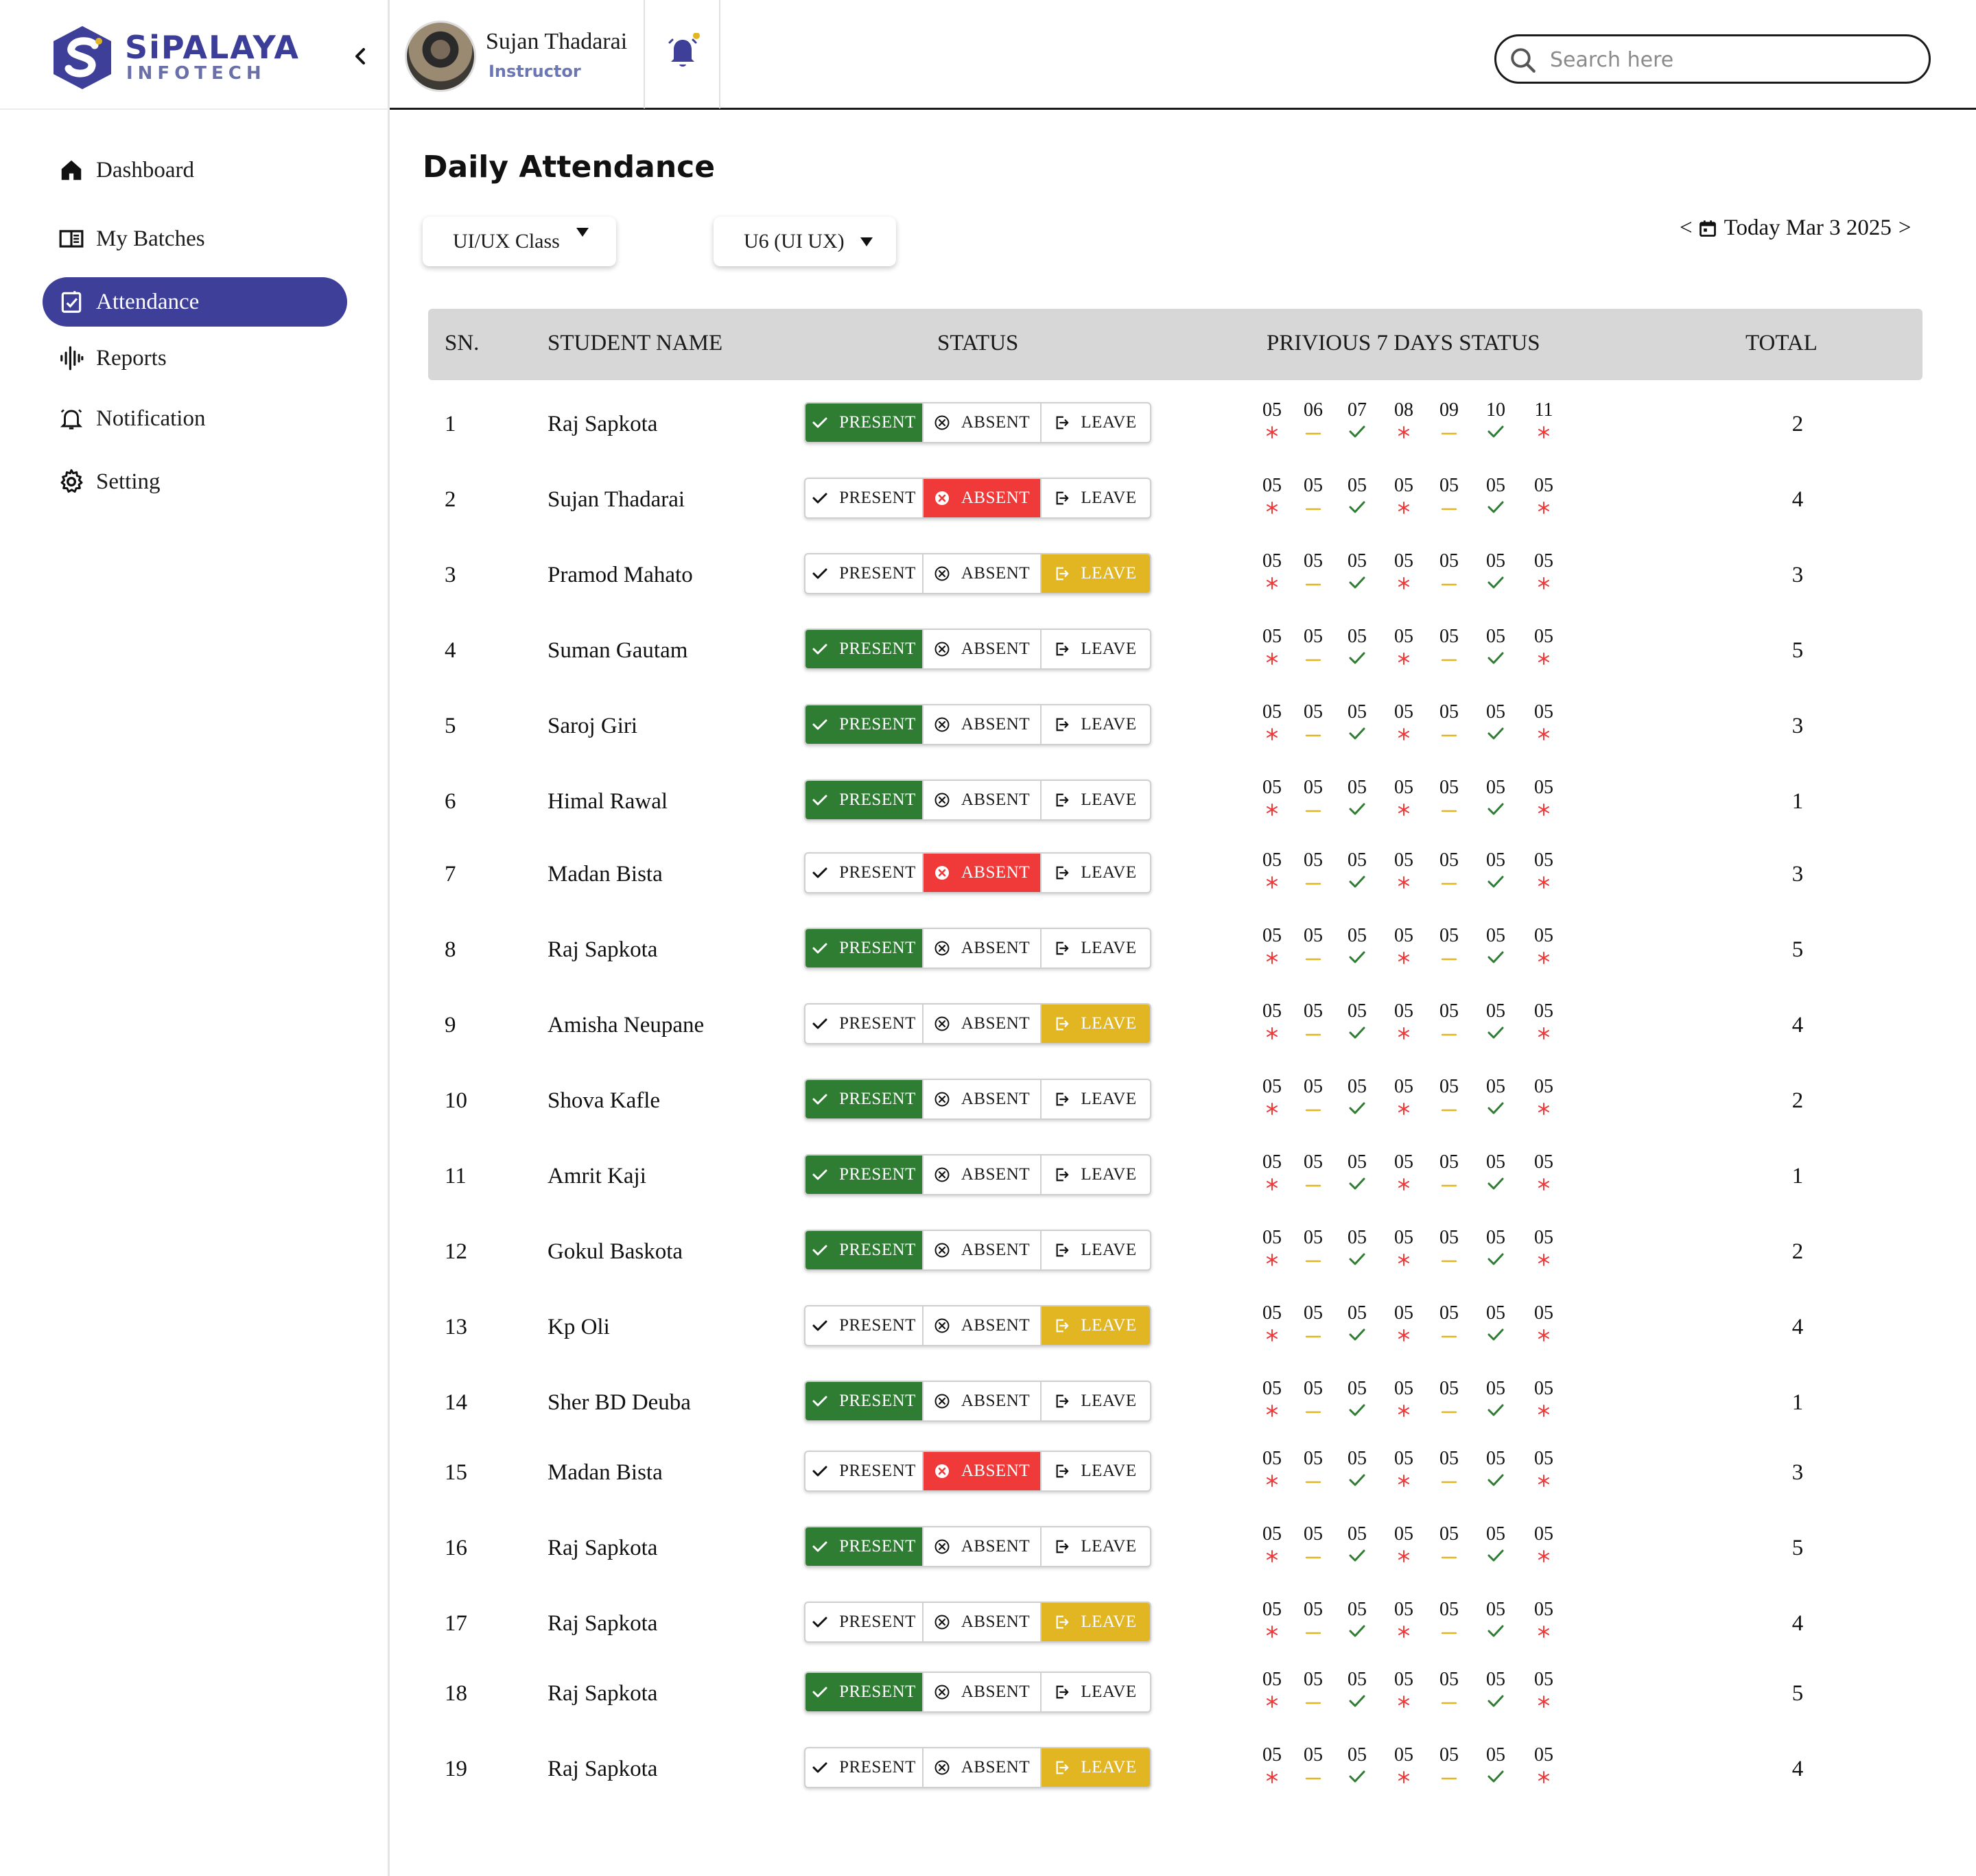 Image resolution: width=1976 pixels, height=1876 pixels. What do you see at coordinates (683, 52) in the screenshot?
I see `notification-bell-icon` at bounding box center [683, 52].